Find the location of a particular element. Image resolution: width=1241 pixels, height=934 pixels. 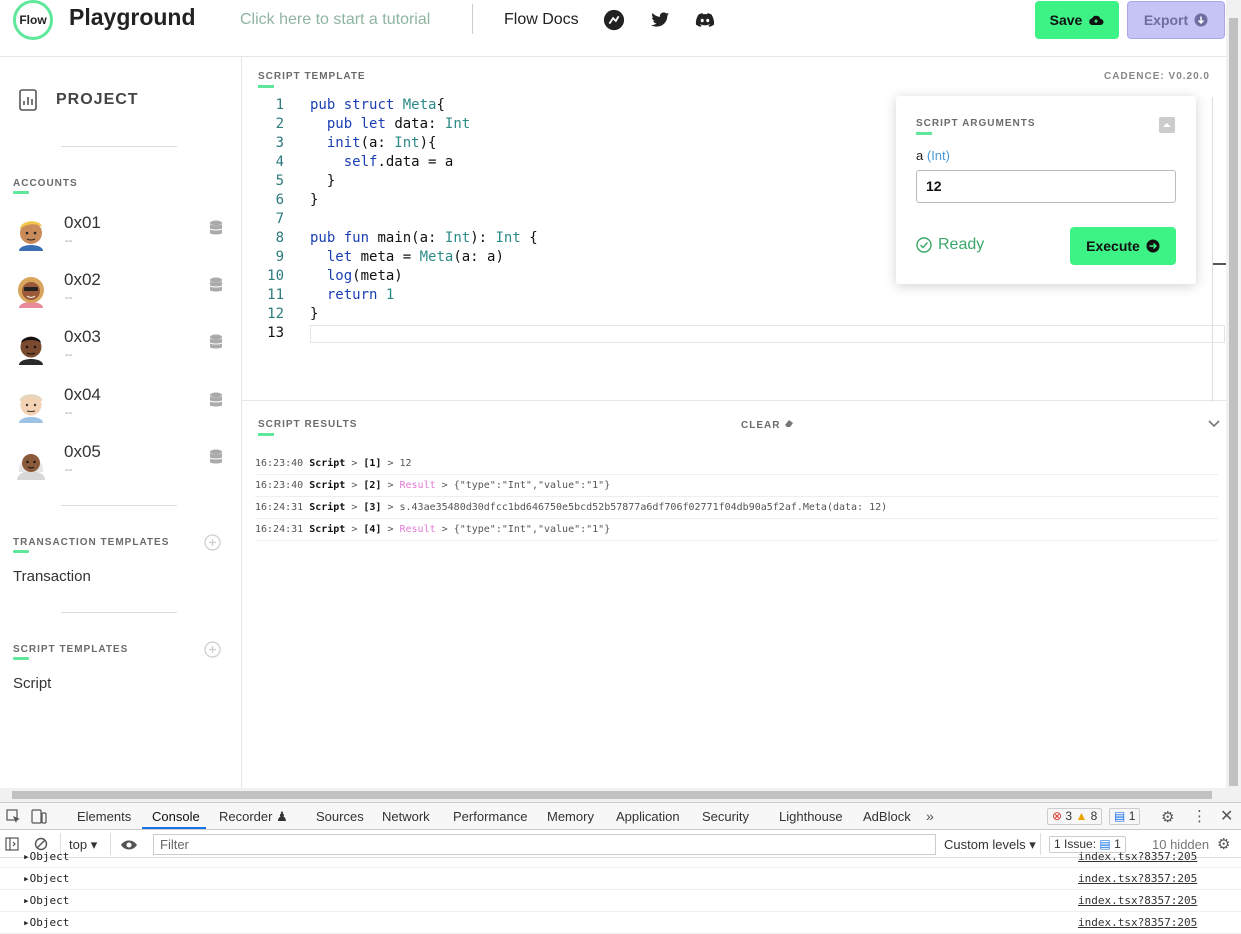

transaction-template-item: Transaction is located at coordinates (52, 576).